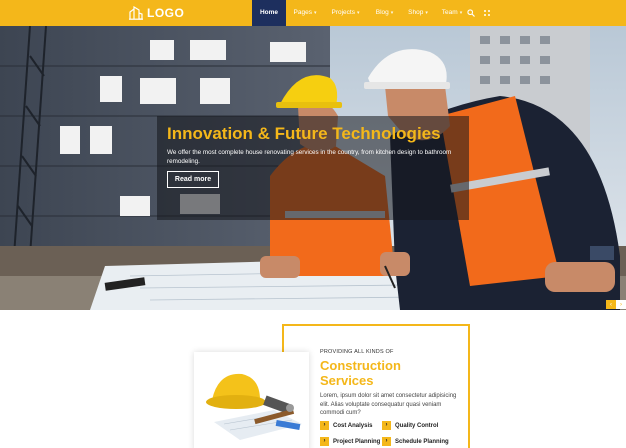  Describe the element at coordinates (302, 12) in the screenshot. I see `nav-pages-label: Pages` at that location.